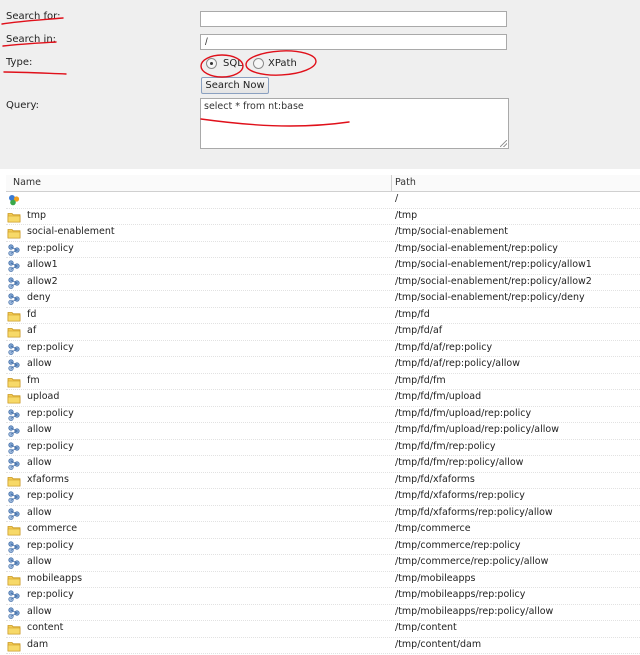 This screenshot has height=655, width=640. What do you see at coordinates (323, 530) in the screenshot?
I see `table-row: commerce/tmp/commerce` at bounding box center [323, 530].